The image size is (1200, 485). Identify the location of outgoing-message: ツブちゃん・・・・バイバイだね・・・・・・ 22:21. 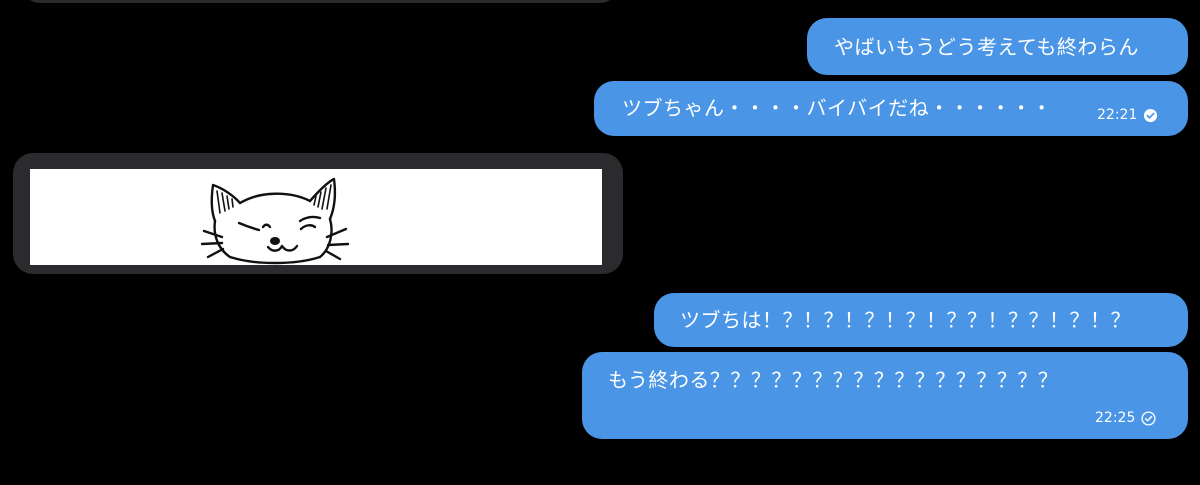
(891, 108).